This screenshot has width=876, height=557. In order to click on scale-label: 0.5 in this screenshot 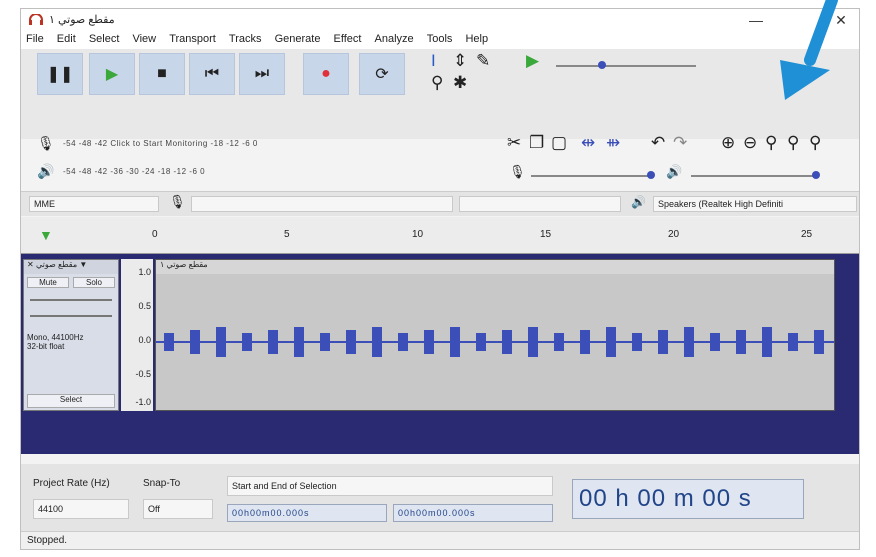, I will do `click(144, 306)`.